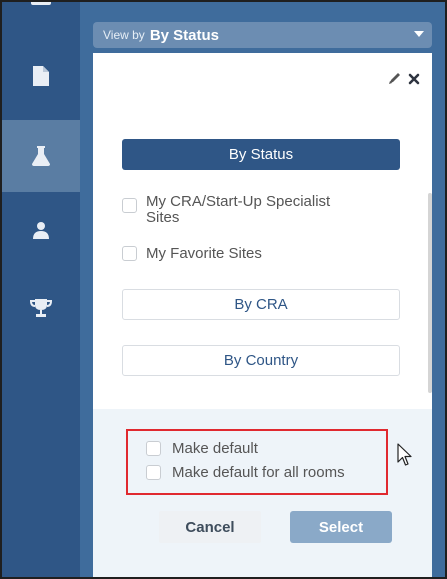 The width and height of the screenshot is (447, 579). What do you see at coordinates (262, 35) in the screenshot?
I see `view-by-dropdown: View by By Status` at bounding box center [262, 35].